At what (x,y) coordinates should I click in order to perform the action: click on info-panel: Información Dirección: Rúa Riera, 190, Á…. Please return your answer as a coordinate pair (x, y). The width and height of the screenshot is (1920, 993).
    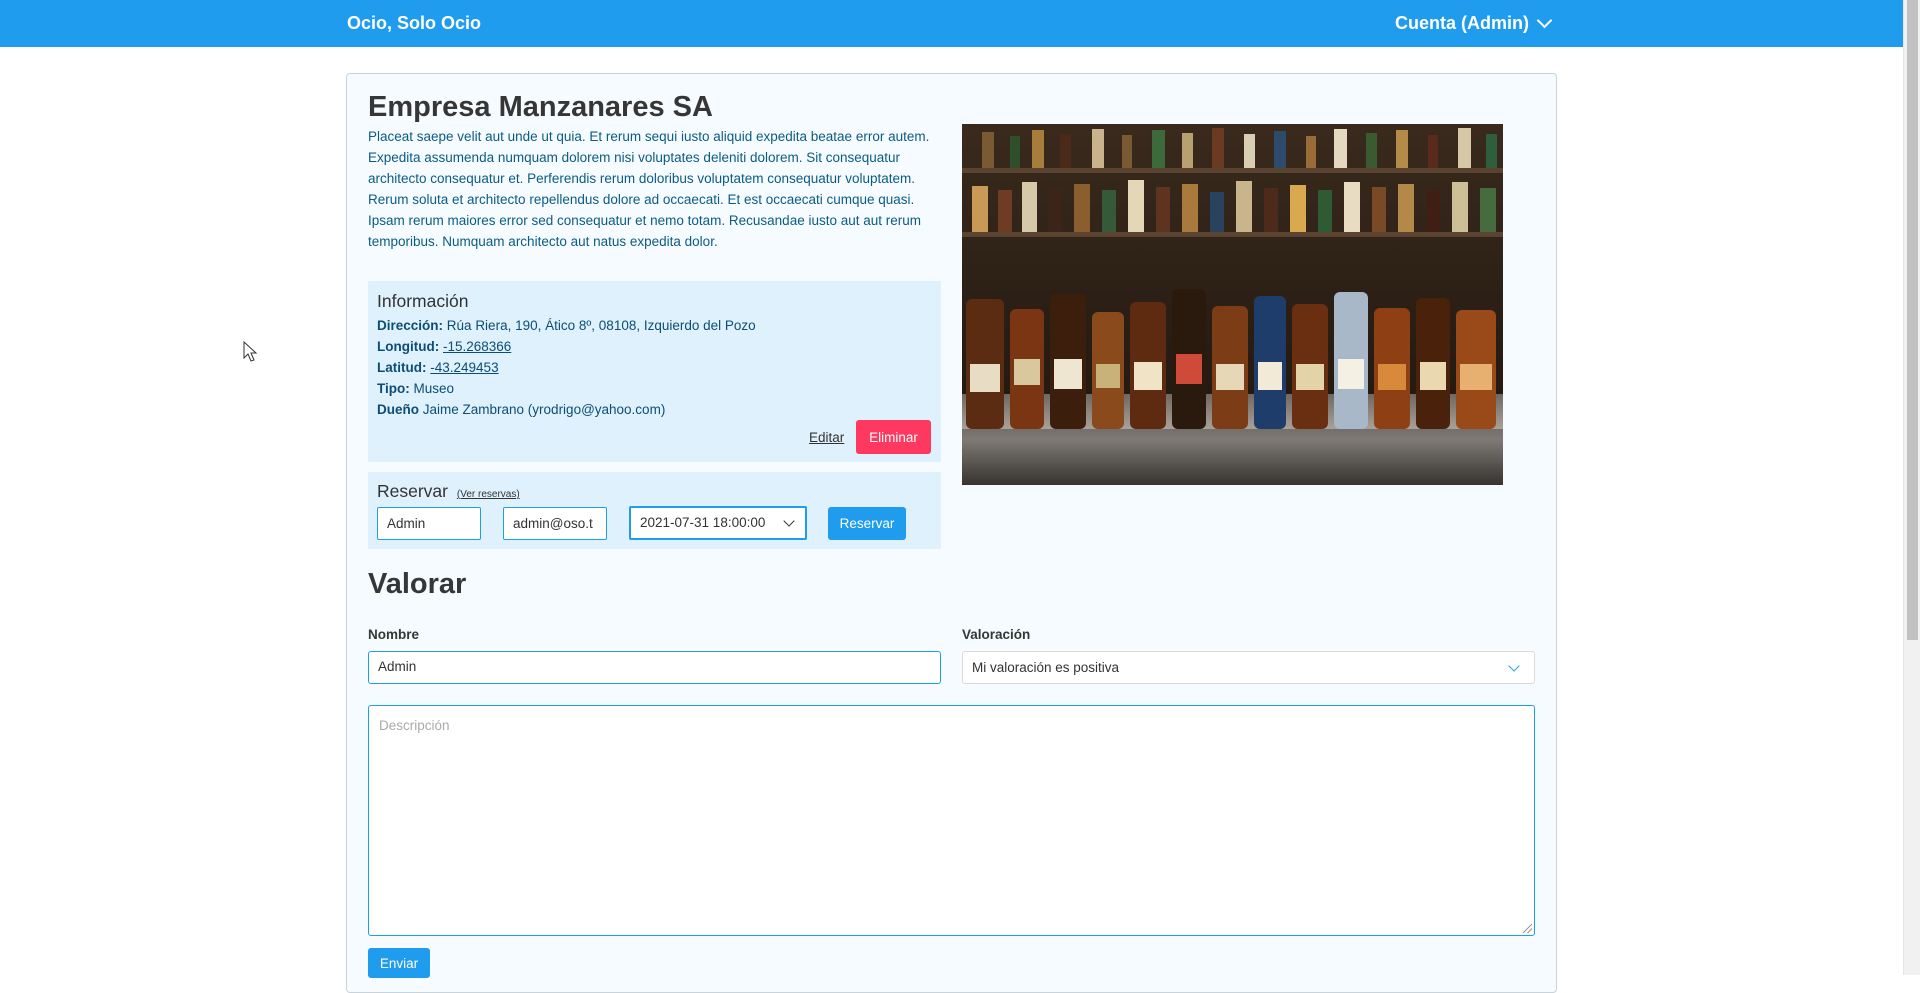
    Looking at the image, I should click on (654, 371).